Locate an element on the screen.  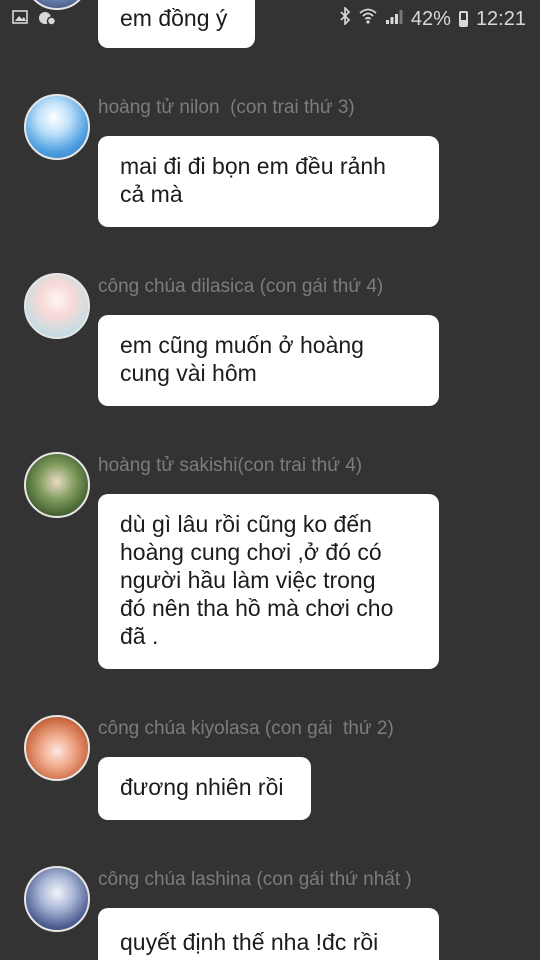
status-right-icons: 42% 12:21 is located at coordinates (432, 18).